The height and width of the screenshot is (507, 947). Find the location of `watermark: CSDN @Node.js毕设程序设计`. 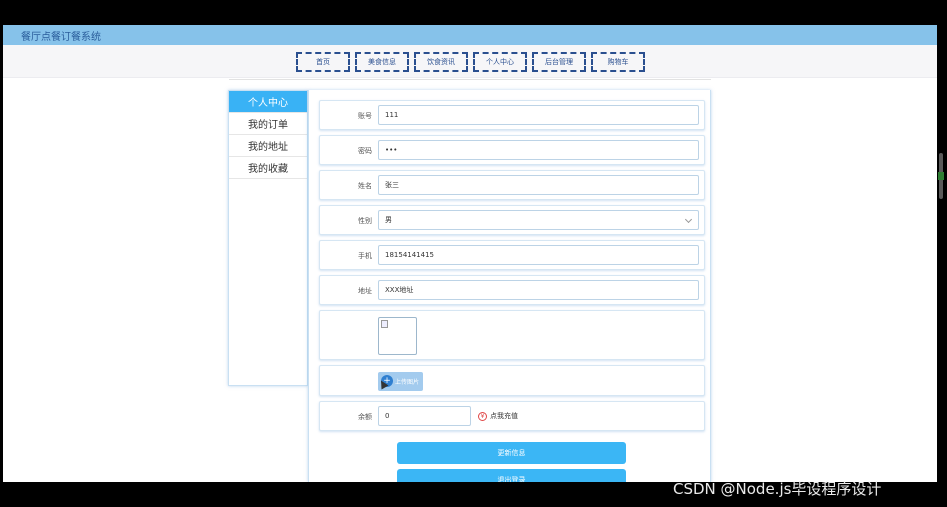

watermark: CSDN @Node.js毕设程序设计 is located at coordinates (777, 489).